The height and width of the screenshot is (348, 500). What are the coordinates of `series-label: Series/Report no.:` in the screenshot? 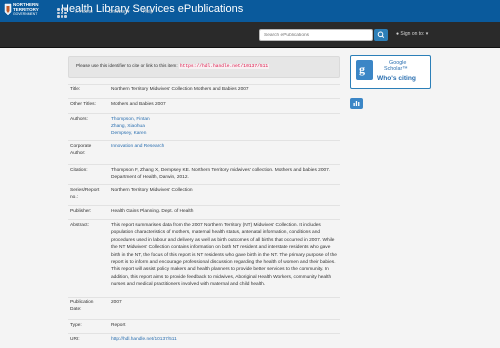 It's located at (89, 194).